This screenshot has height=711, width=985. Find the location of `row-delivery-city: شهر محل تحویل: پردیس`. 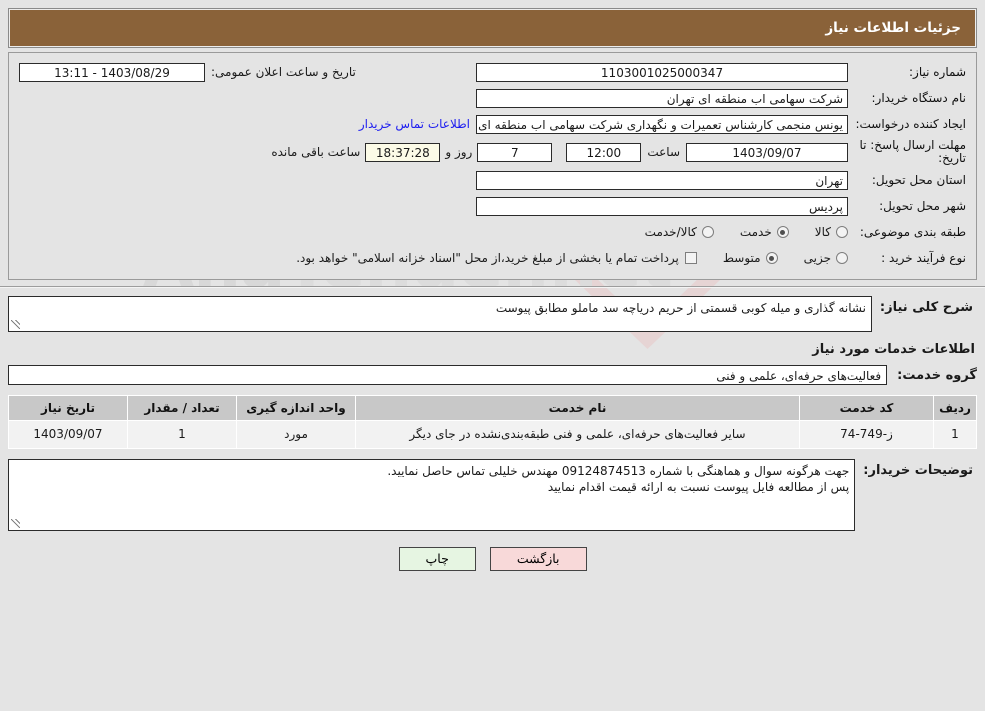

row-delivery-city: شهر محل تحویل: پردیس is located at coordinates (492, 206).